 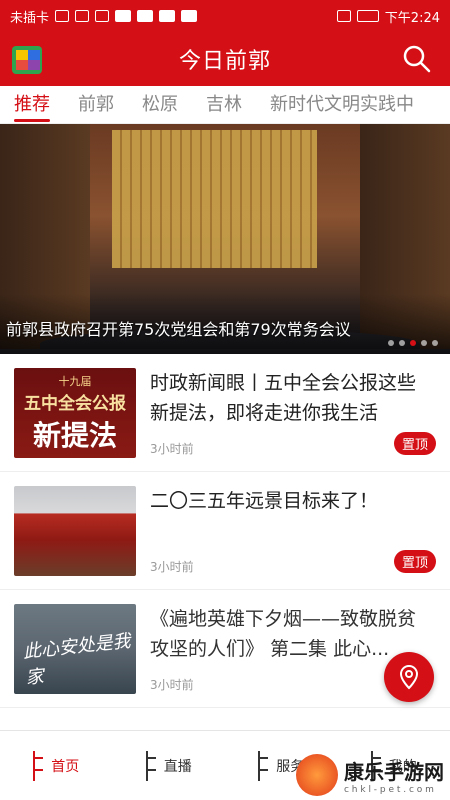 What do you see at coordinates (32, 104) in the screenshot?
I see `tab-recommend: 推荐` at bounding box center [32, 104].